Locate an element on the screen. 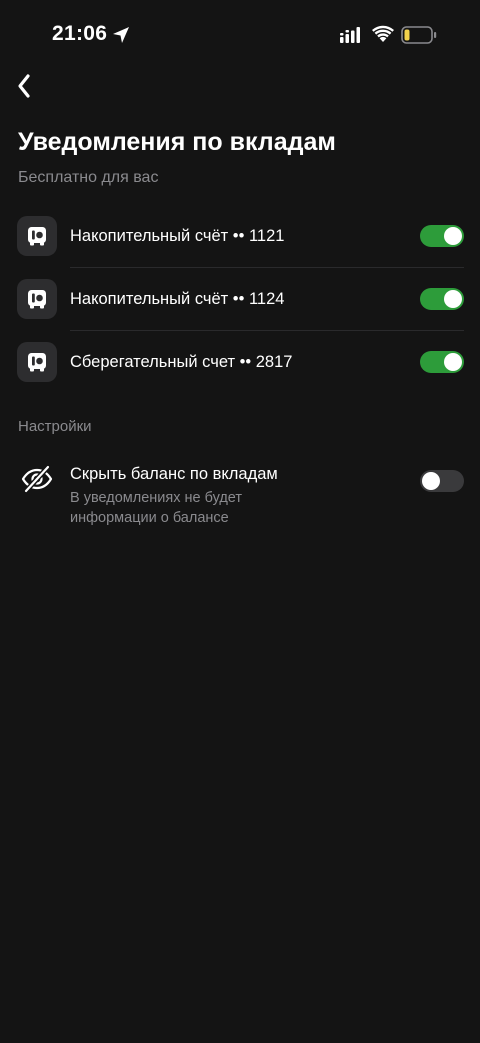  cellular-signal-icon is located at coordinates (350, 35).